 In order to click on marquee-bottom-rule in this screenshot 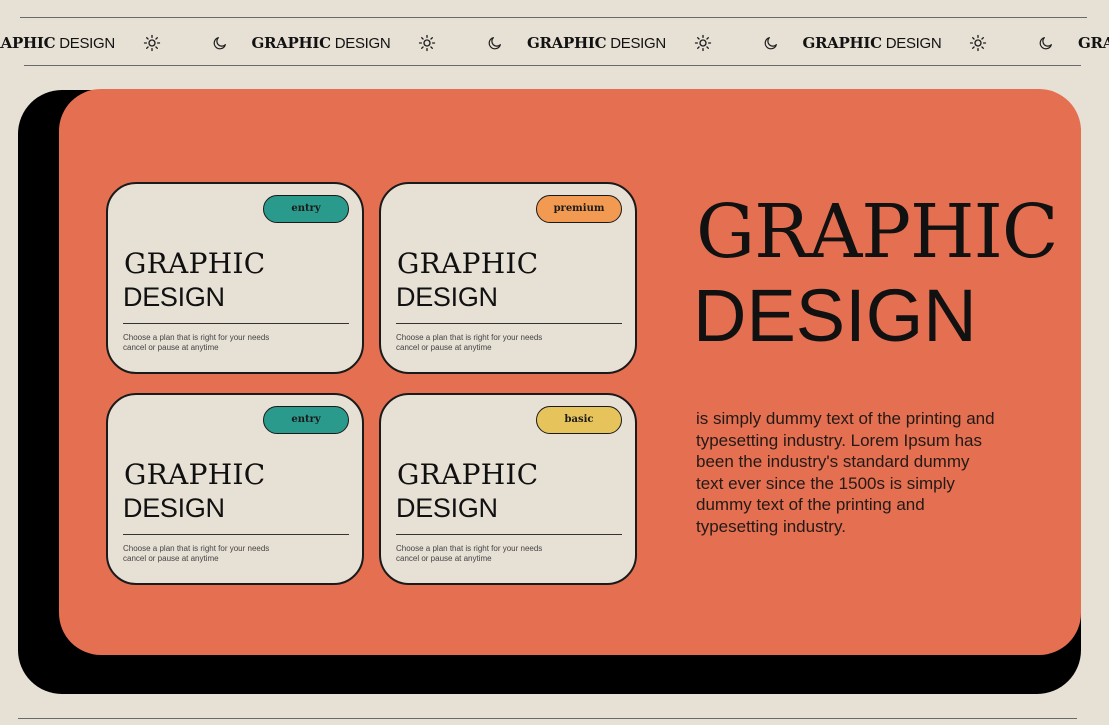, I will do `click(552, 65)`.